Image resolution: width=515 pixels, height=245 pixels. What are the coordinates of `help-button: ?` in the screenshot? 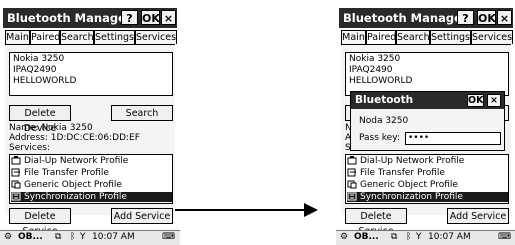 It's located at (465, 17).